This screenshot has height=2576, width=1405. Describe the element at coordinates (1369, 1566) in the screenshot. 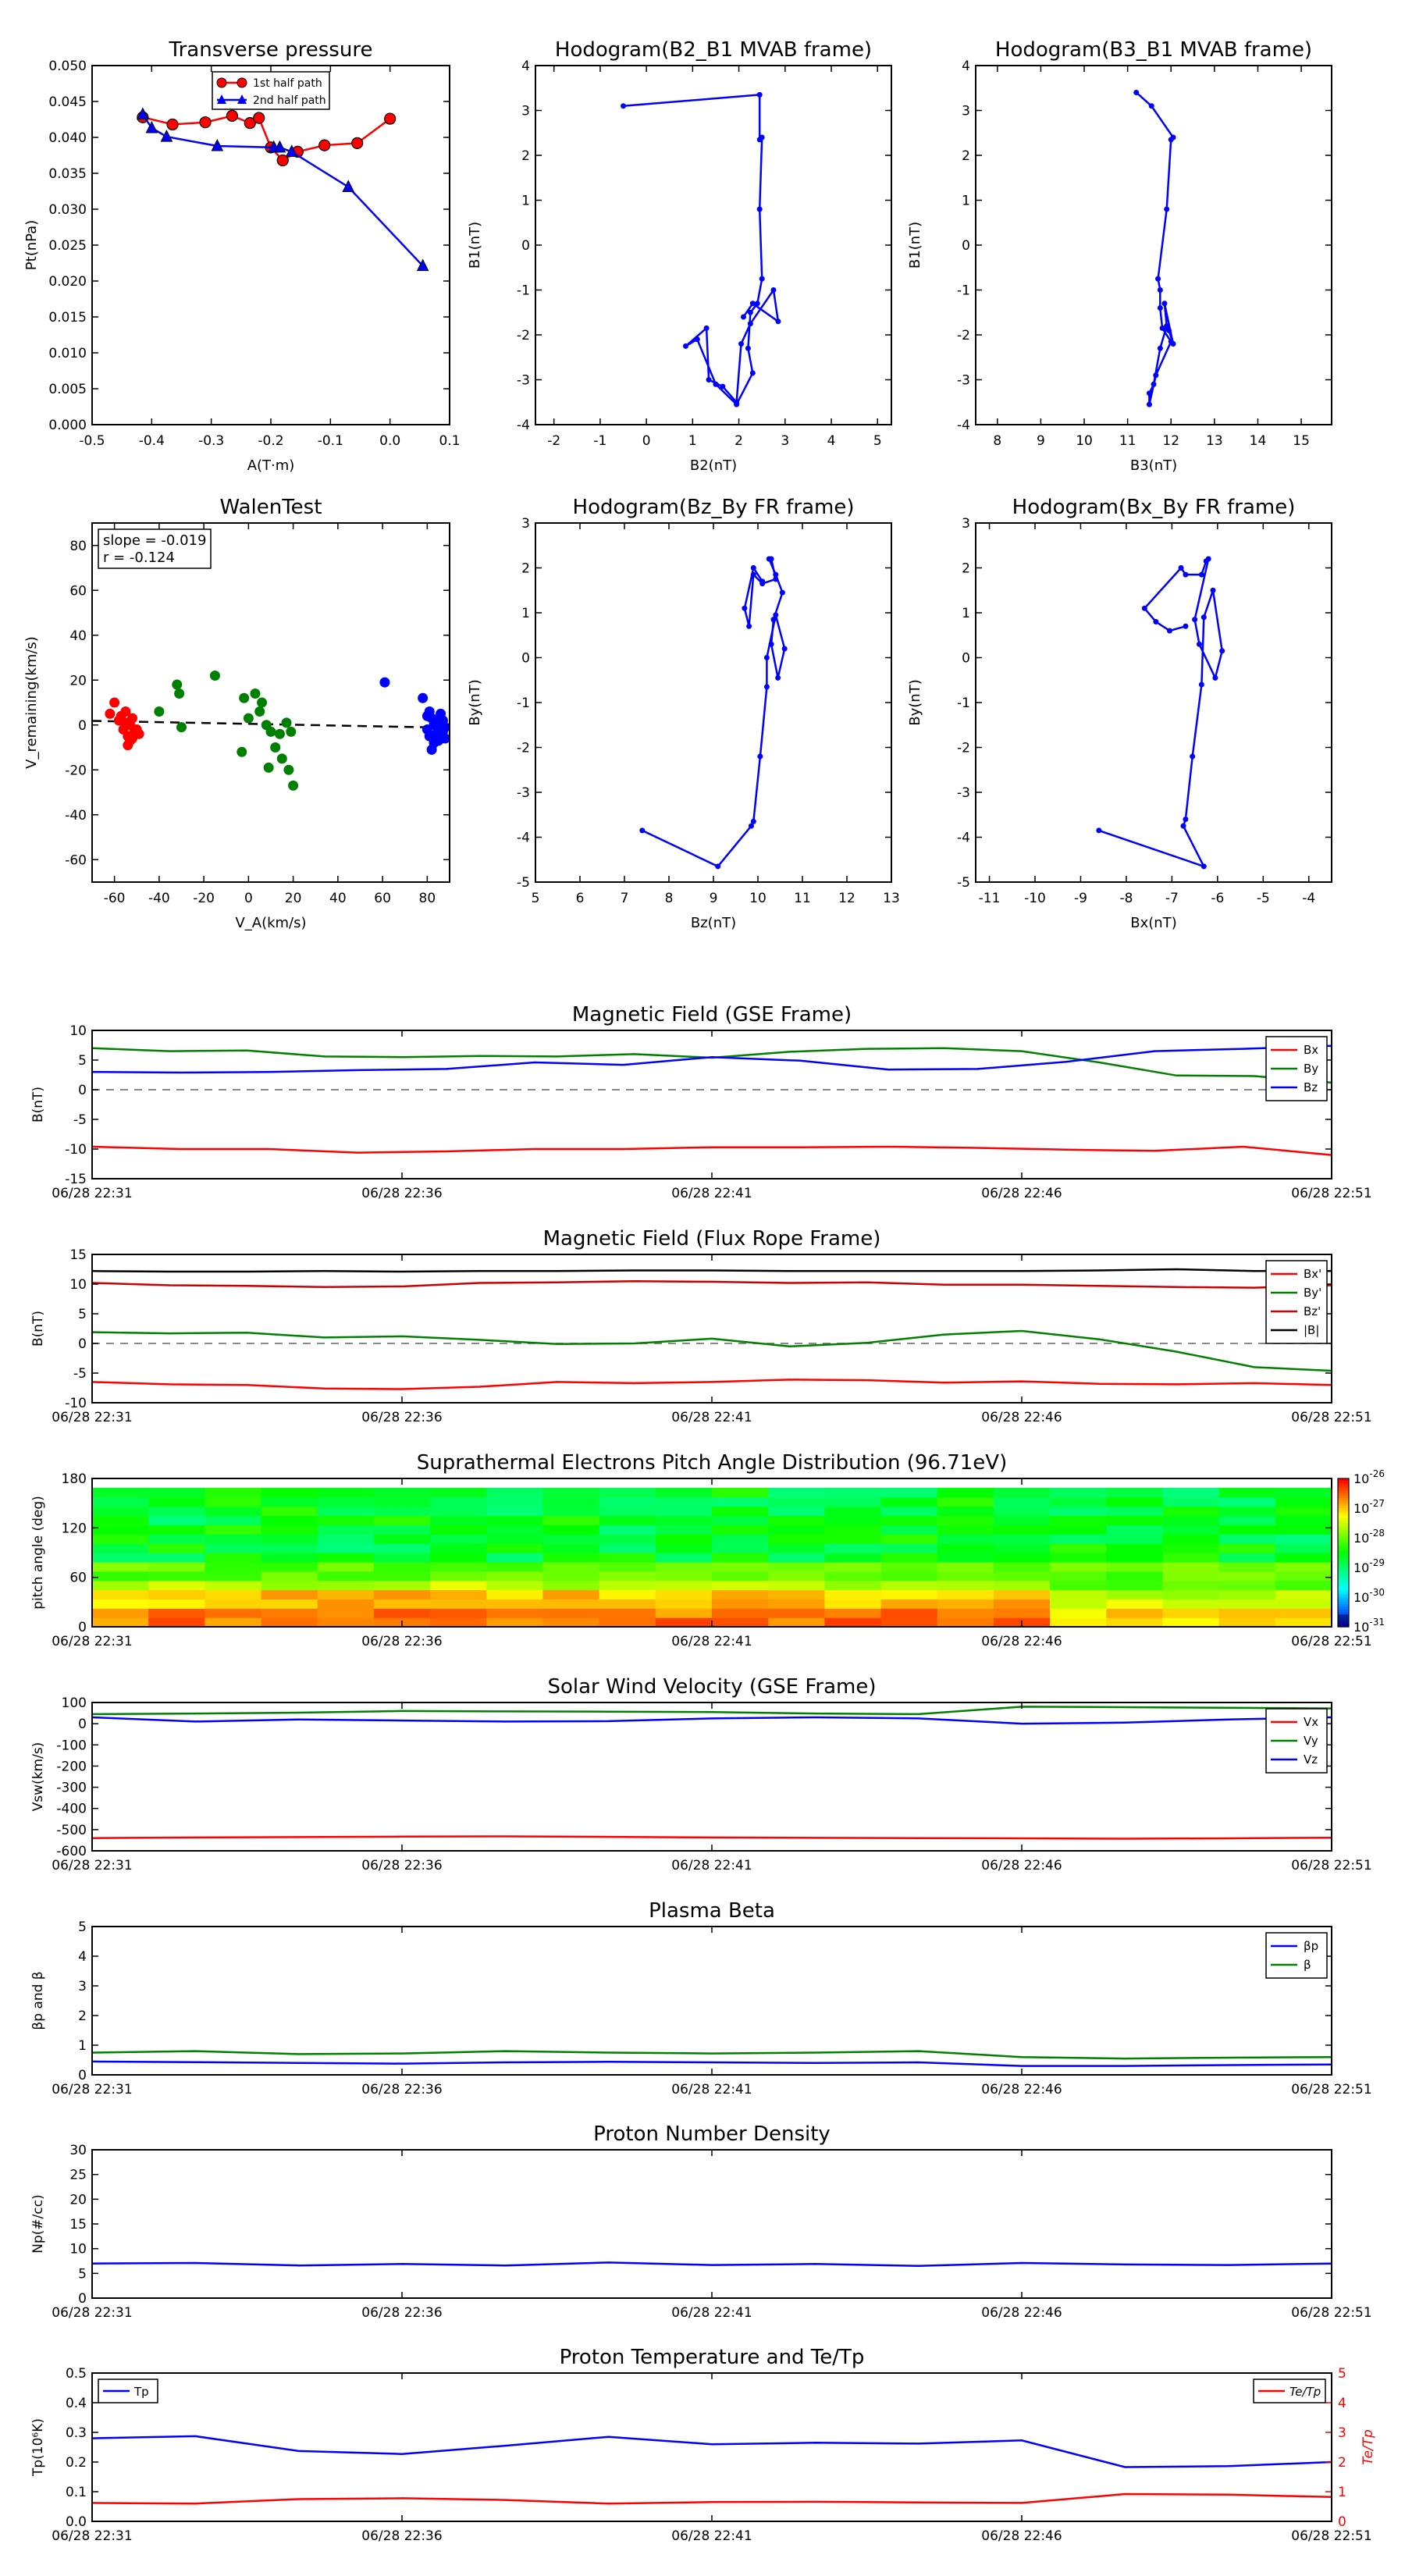

I see `colorbar-label: 10-29` at that location.